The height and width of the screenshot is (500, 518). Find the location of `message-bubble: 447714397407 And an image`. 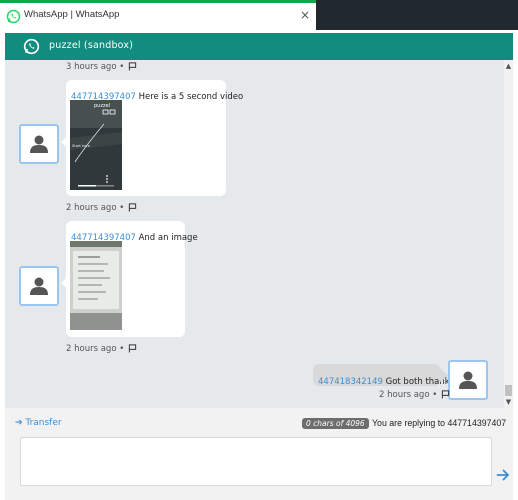

message-bubble: 447714397407 And an image is located at coordinates (132, 279).